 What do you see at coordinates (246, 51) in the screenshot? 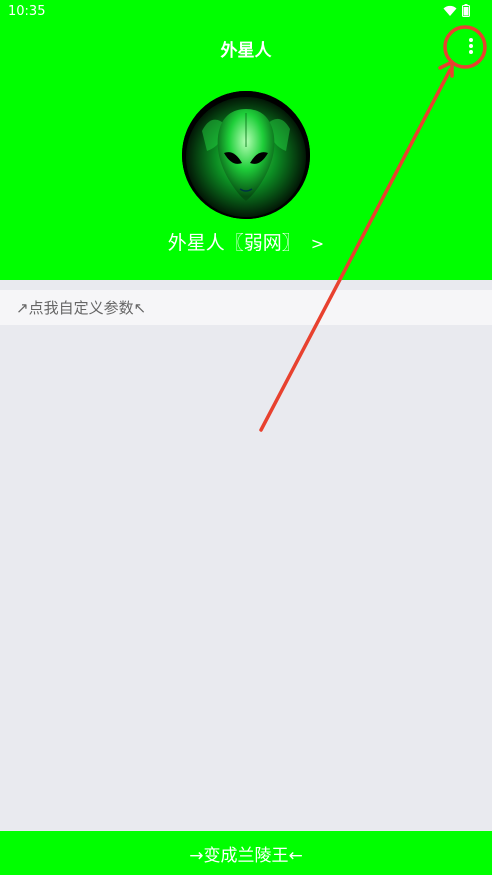
I see `page-title: 外星人` at bounding box center [246, 51].